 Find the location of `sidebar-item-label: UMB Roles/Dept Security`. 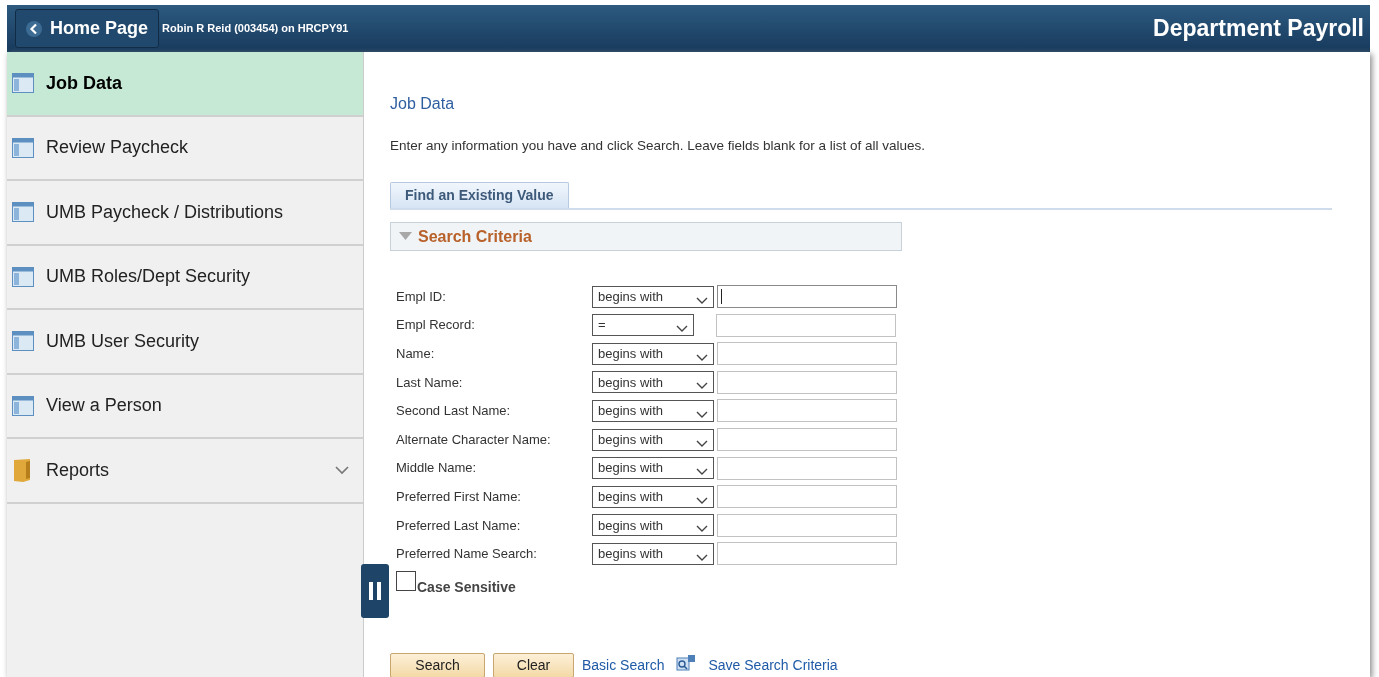

sidebar-item-label: UMB Roles/Dept Security is located at coordinates (148, 277).